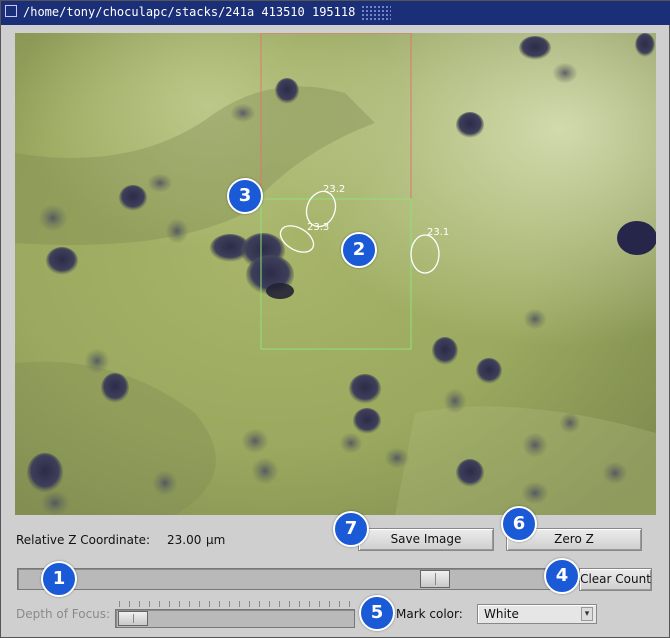 This screenshot has width=670, height=638. I want to click on callout-badge-6: 6, so click(519, 524).